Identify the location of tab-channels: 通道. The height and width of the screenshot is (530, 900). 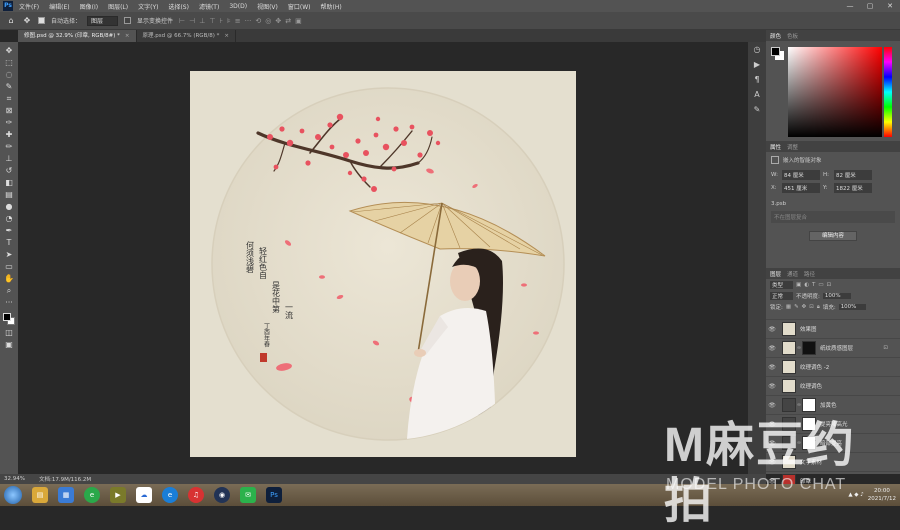
(792, 274).